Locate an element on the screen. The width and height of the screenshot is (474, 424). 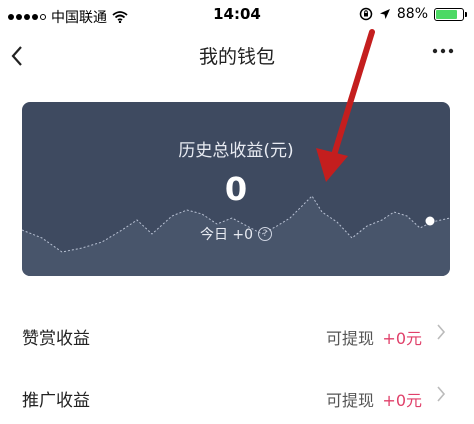
row-appreciation-income: 赞赏收益 可提现 +0元 is located at coordinates (237, 335).